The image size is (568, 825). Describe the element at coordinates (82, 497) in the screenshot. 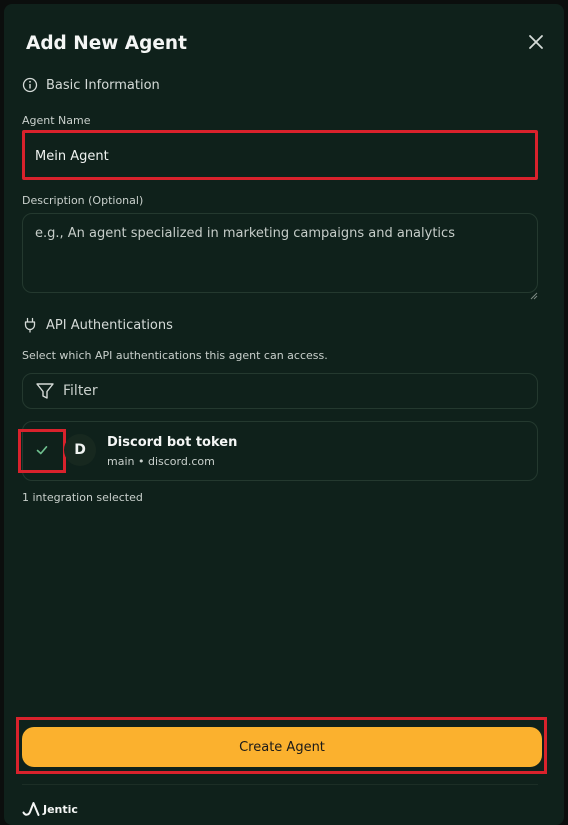

I see `selected-count: 1 integration selected` at that location.